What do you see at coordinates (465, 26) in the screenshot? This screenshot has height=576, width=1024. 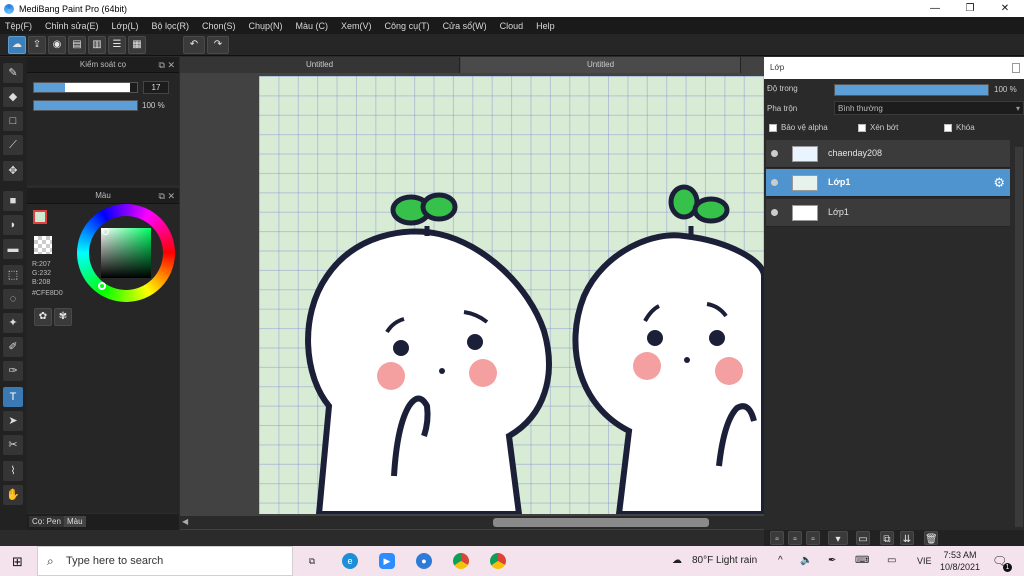 I see `menu-window: Cửa sổ(W)` at bounding box center [465, 26].